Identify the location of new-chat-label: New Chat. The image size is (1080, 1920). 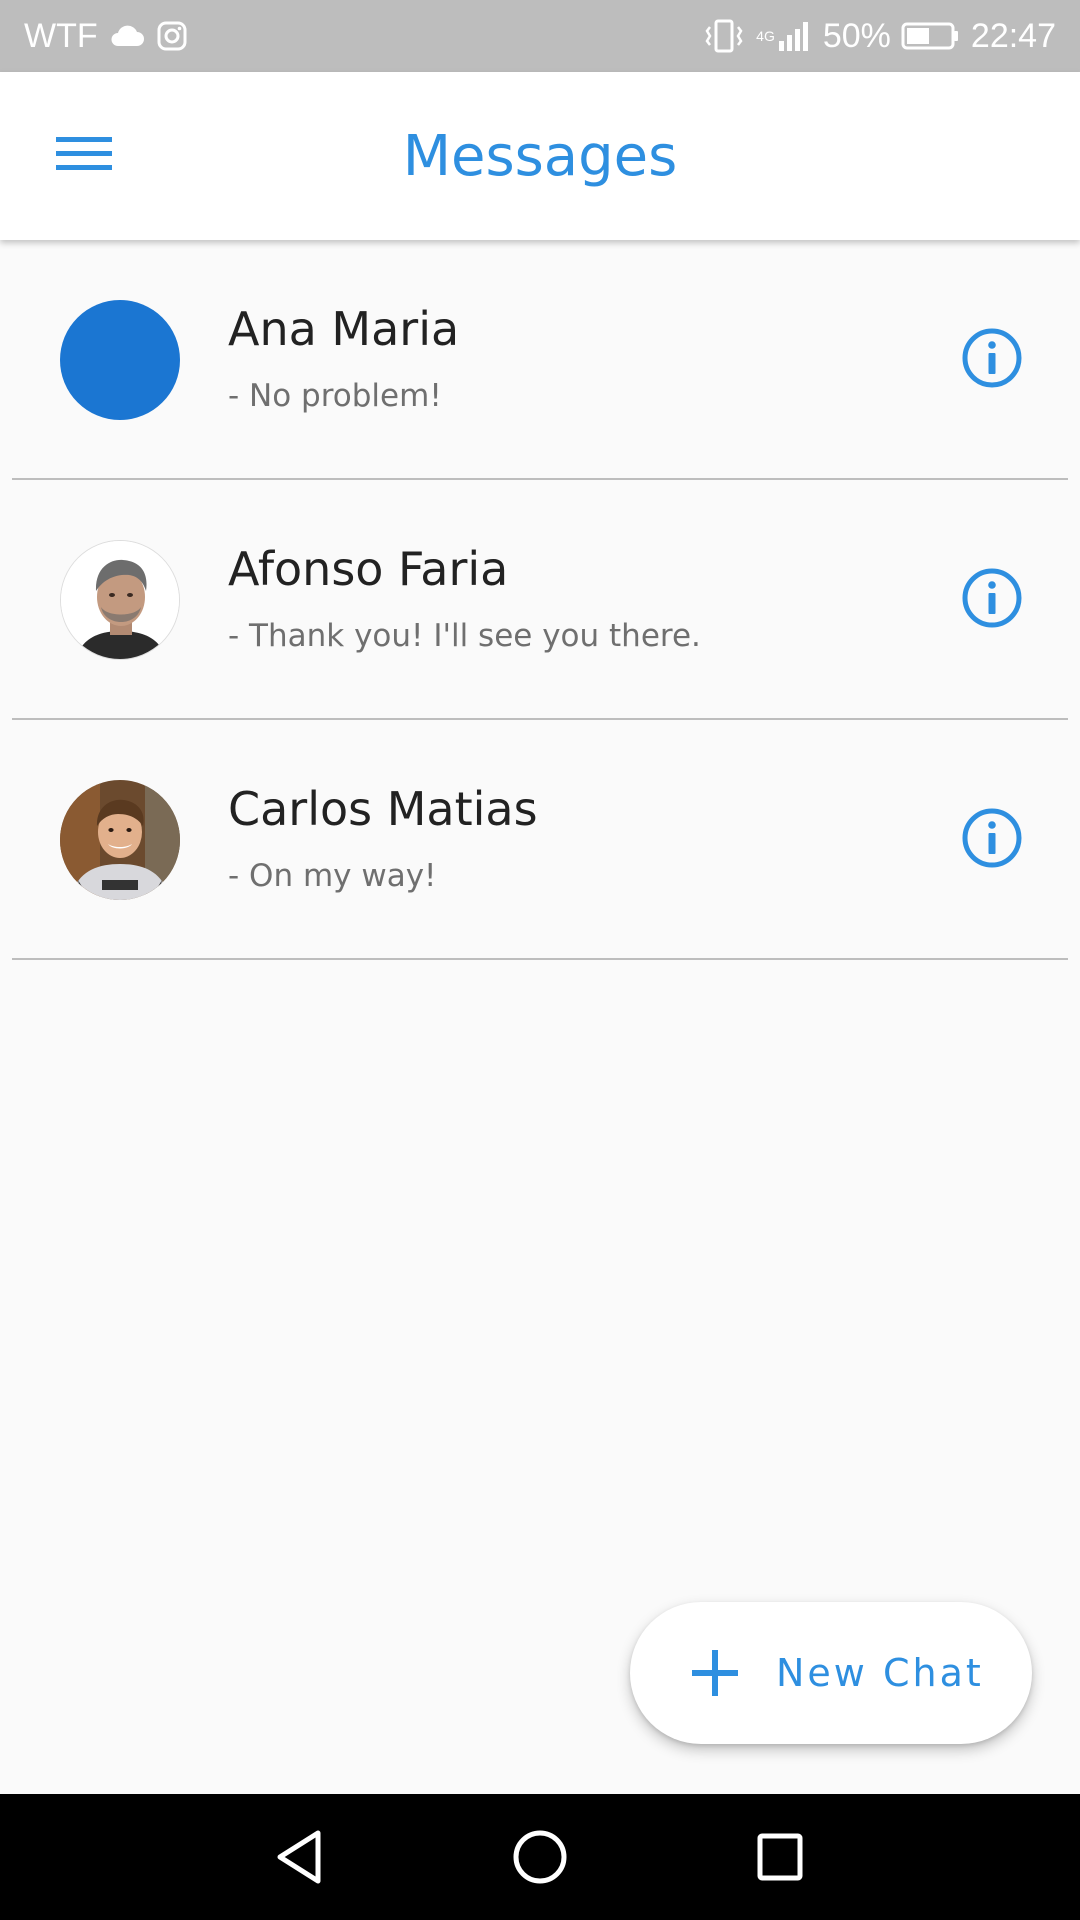
(880, 1673).